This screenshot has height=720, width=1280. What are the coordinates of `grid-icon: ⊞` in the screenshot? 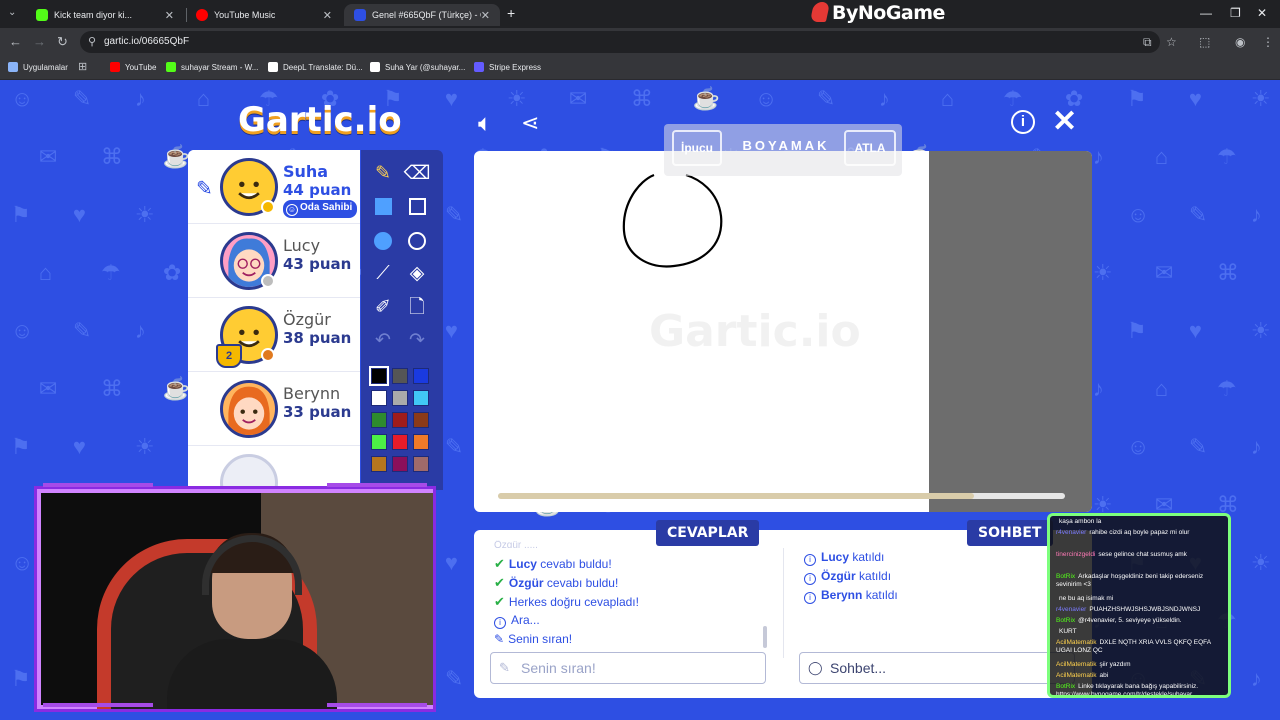 It's located at (82, 66).